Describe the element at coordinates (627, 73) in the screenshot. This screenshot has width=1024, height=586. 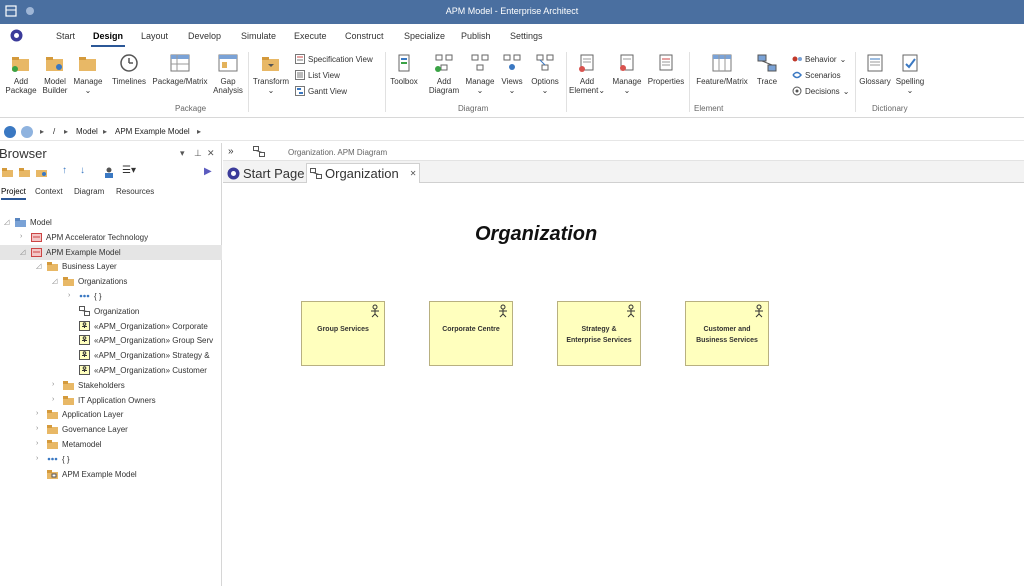
I see `element-manage-button: Manage ⌄` at that location.